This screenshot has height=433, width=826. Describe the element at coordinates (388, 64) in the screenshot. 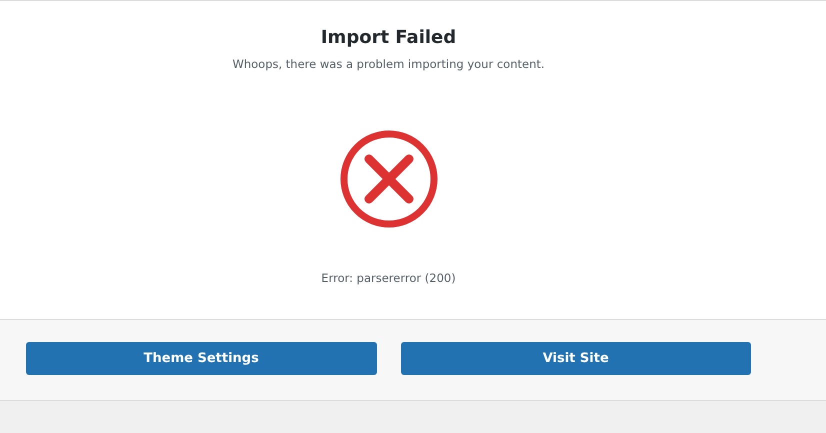

I see `error-message: Whoops, there was a problem importing your content.` at that location.